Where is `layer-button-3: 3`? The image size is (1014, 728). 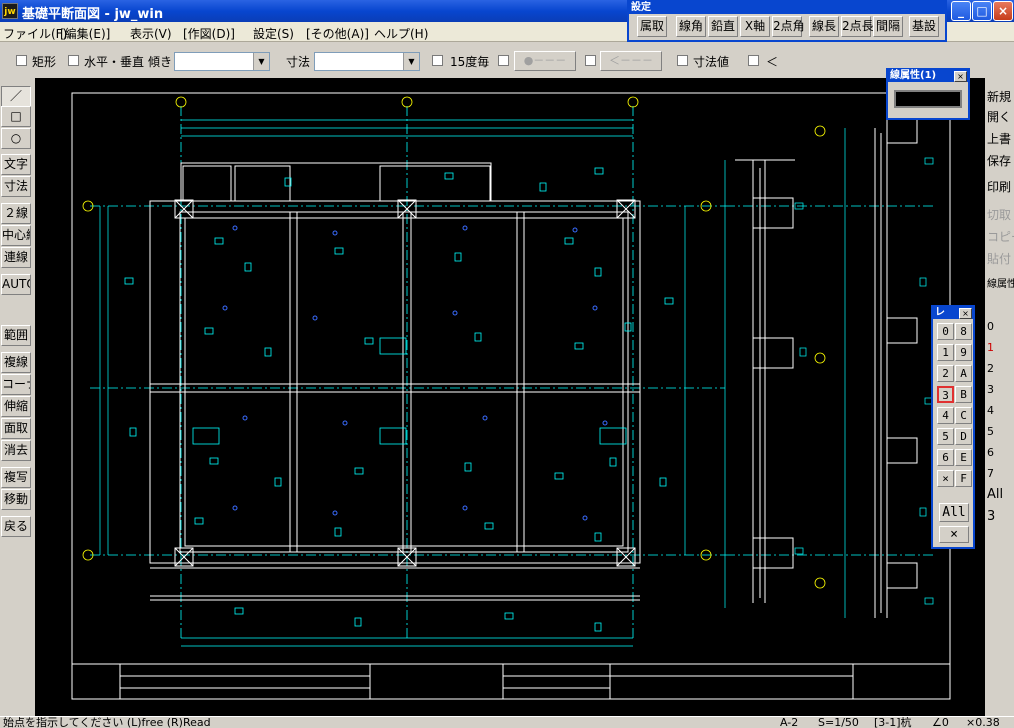 layer-button-3: 3 is located at coordinates (945, 394).